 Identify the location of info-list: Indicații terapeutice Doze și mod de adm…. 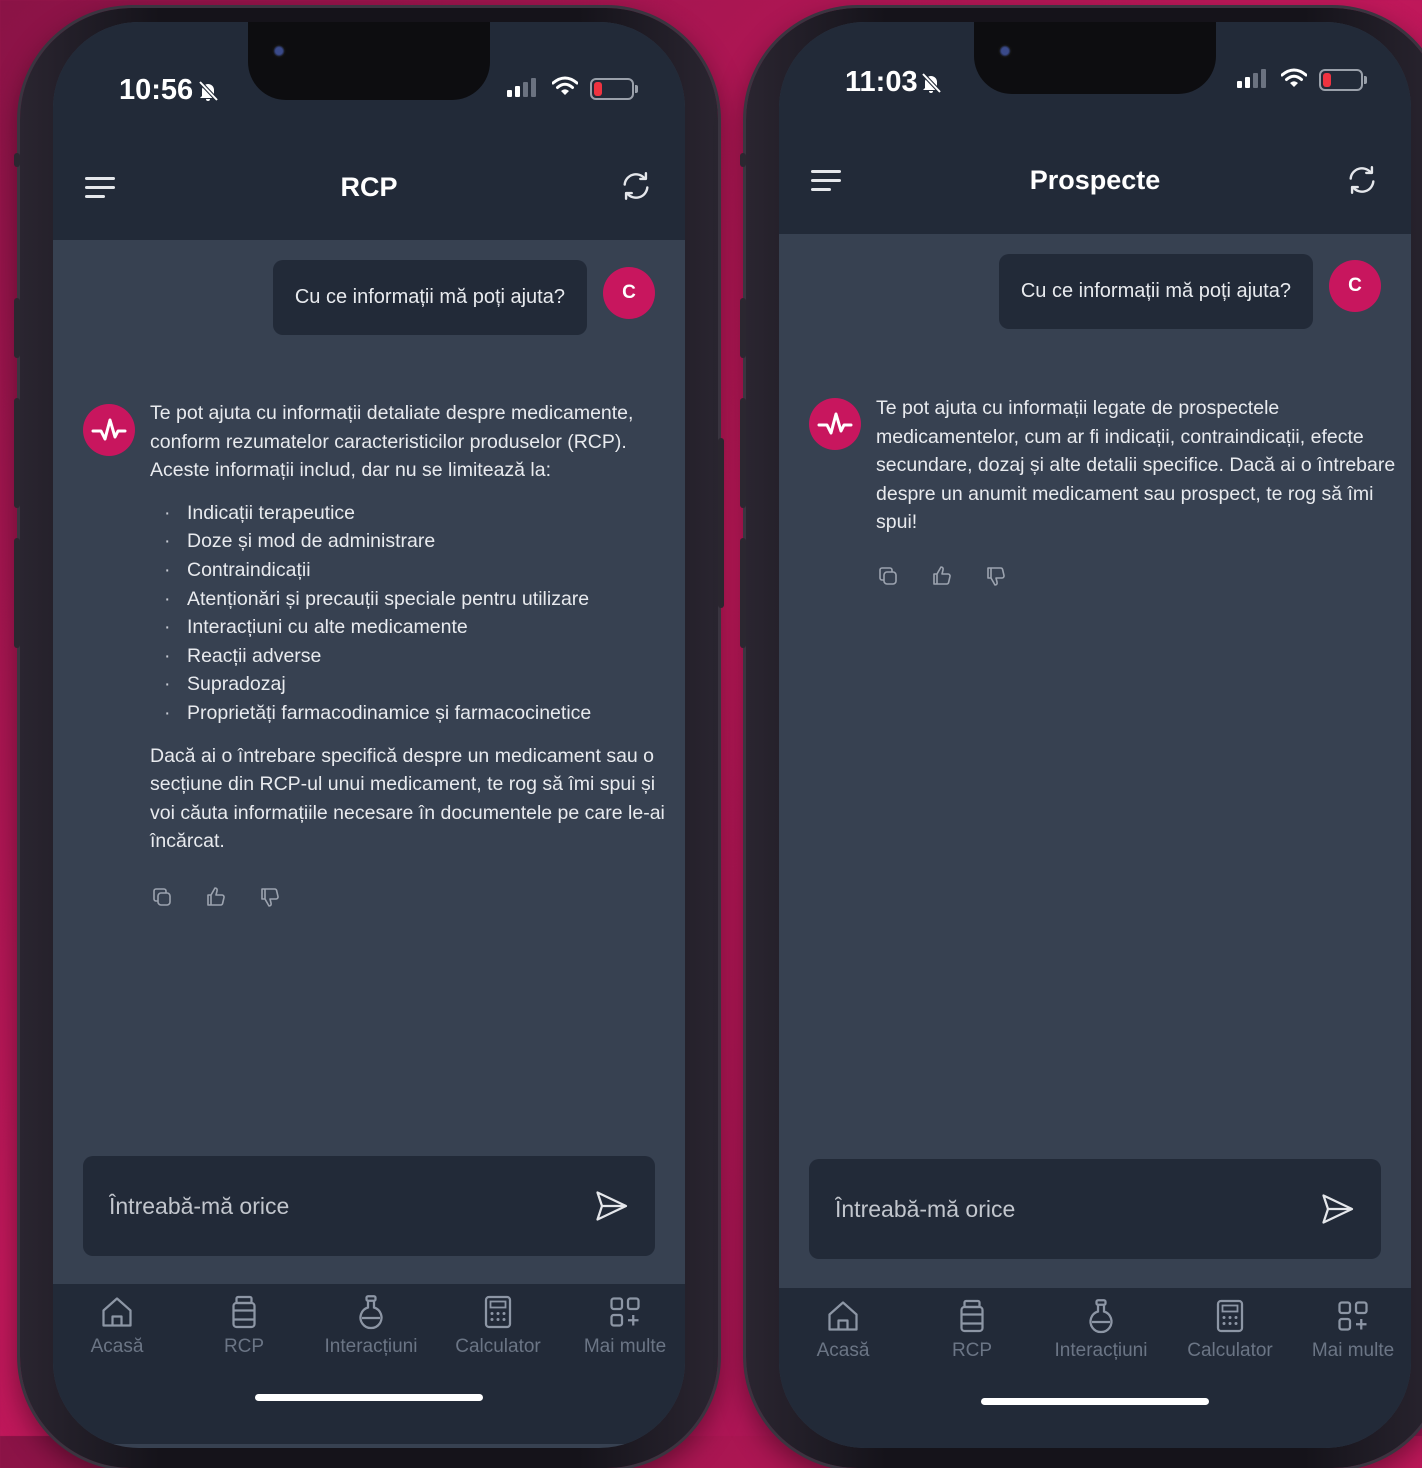
(415, 613).